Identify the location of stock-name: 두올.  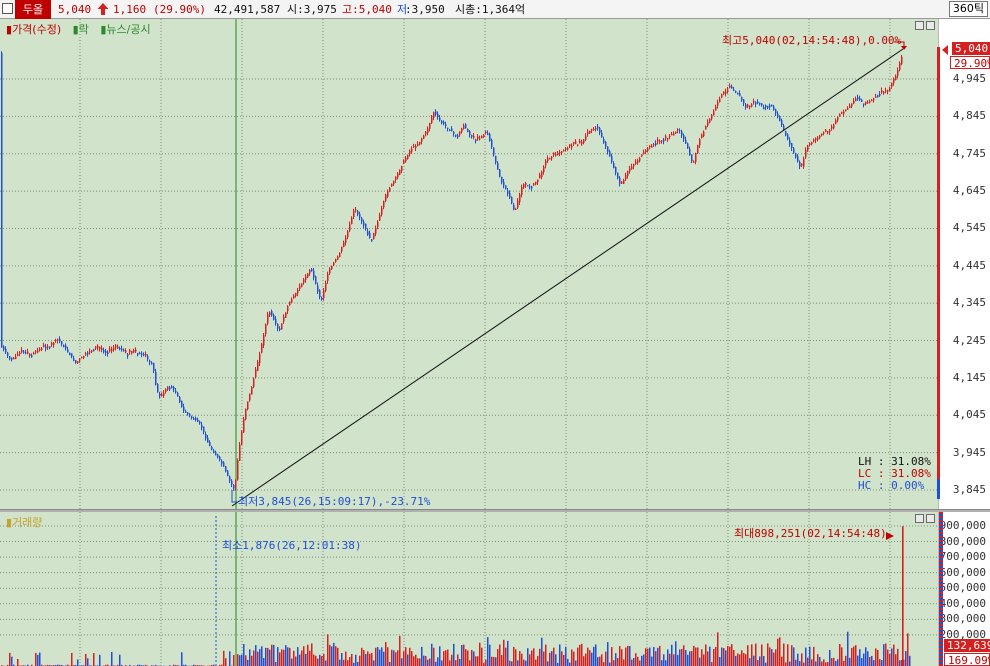
(33, 9).